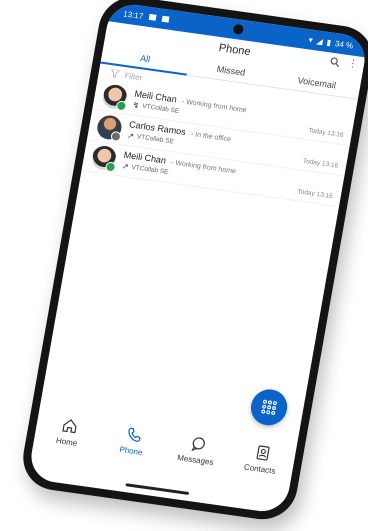 The width and height of the screenshot is (368, 531). What do you see at coordinates (136, 105) in the screenshot?
I see `missed-call-icon: ↯` at bounding box center [136, 105].